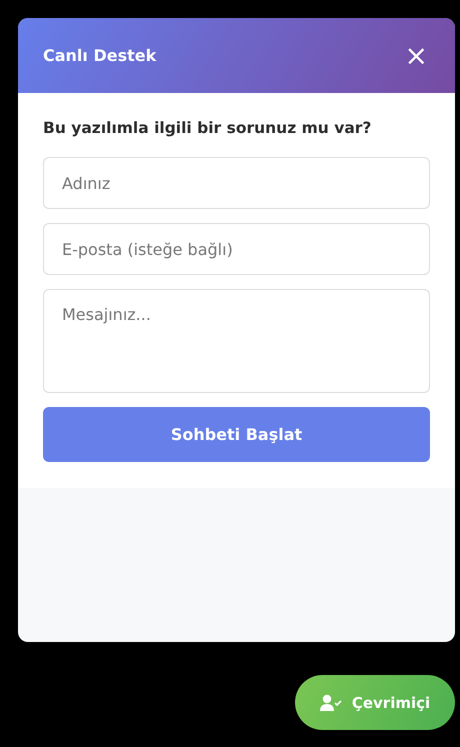 The height and width of the screenshot is (747, 460). I want to click on start-chat-button: Sohbeti Başlat, so click(236, 434).